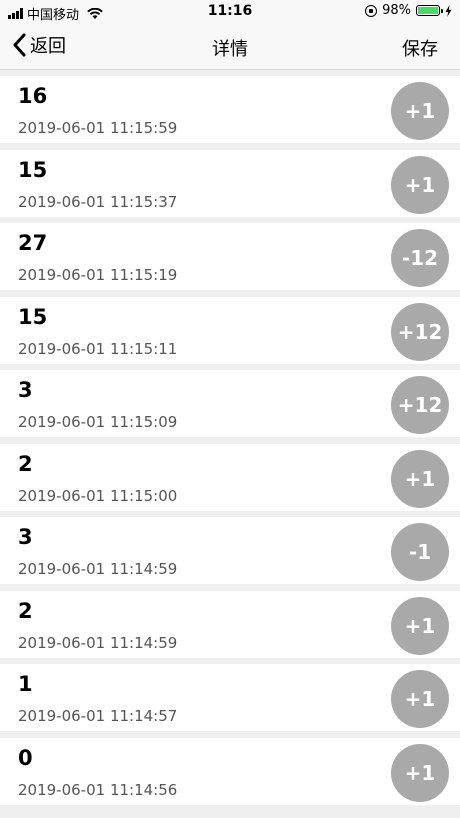  Describe the element at coordinates (98, 201) in the screenshot. I see `item-timestamp: 2019-06-01 11:15:37` at that location.